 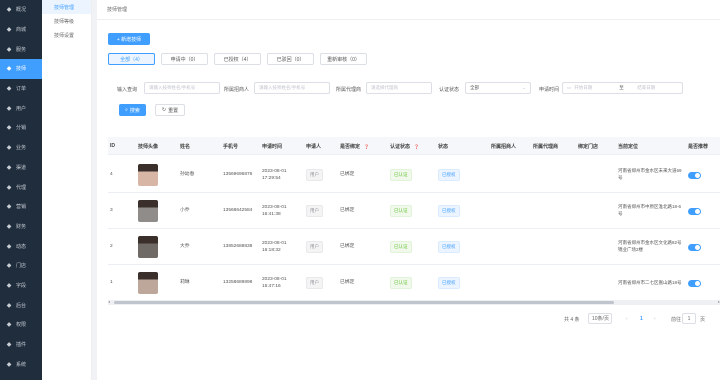 I want to click on horizontal-scrollbar: ◂ ▸, so click(x=414, y=302).